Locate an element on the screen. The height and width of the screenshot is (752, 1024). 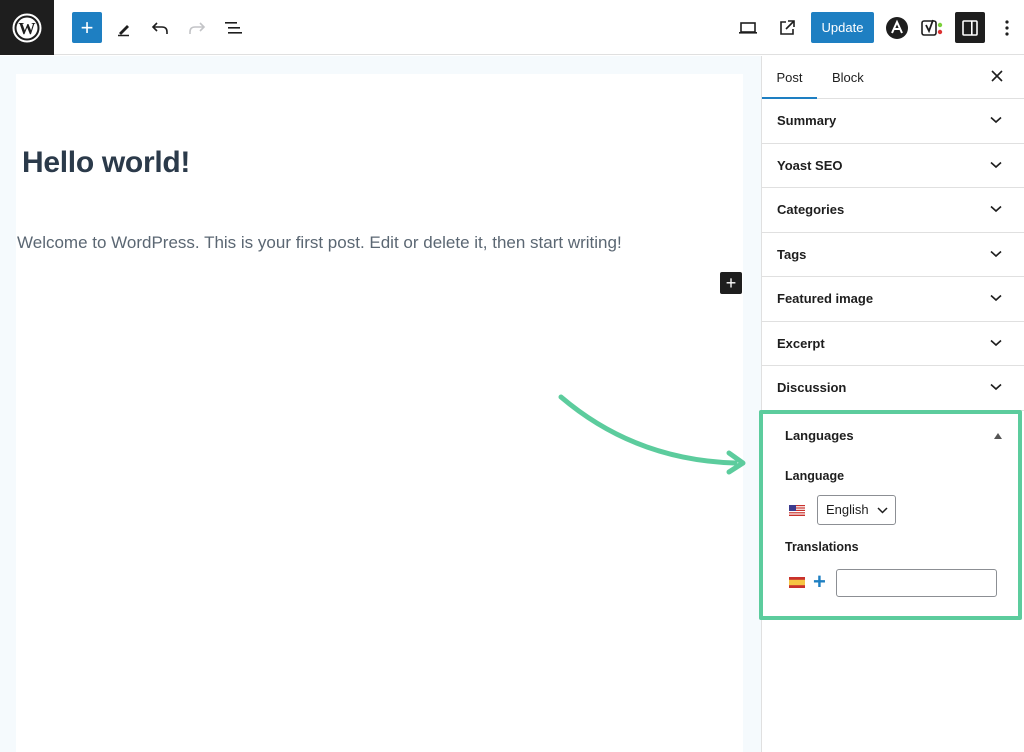
languages-panel-title: Languages is located at coordinates (819, 435).